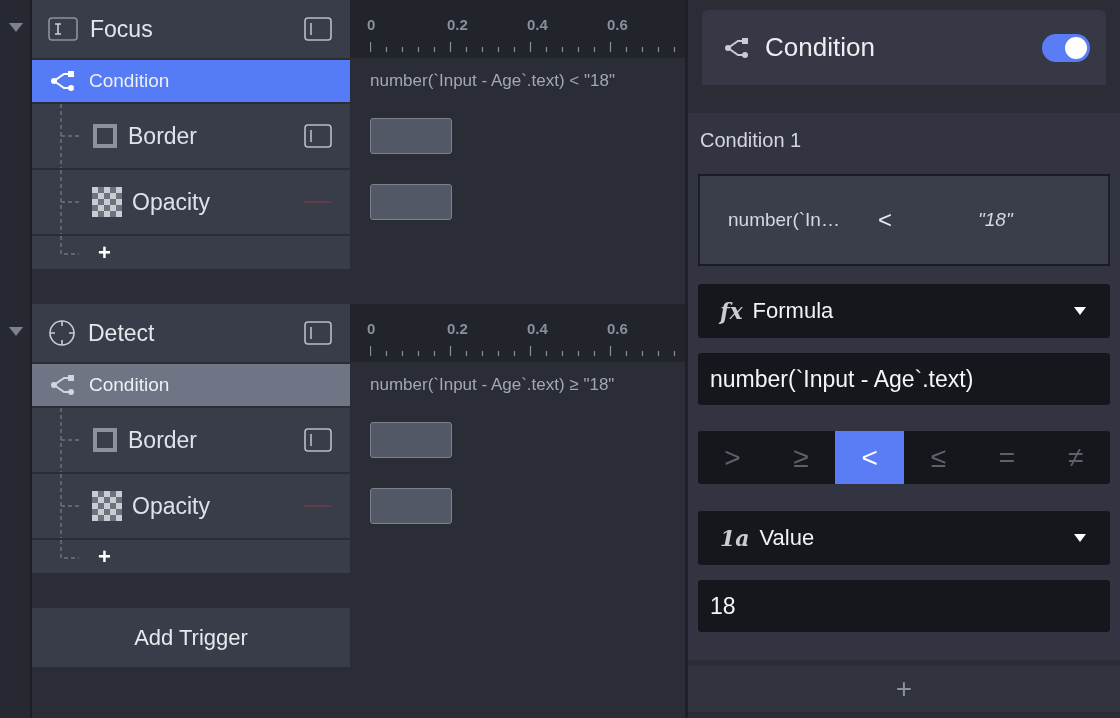 This screenshot has height=718, width=1120. Describe the element at coordinates (731, 311) in the screenshot. I see `formula-symbol: fx` at that location.